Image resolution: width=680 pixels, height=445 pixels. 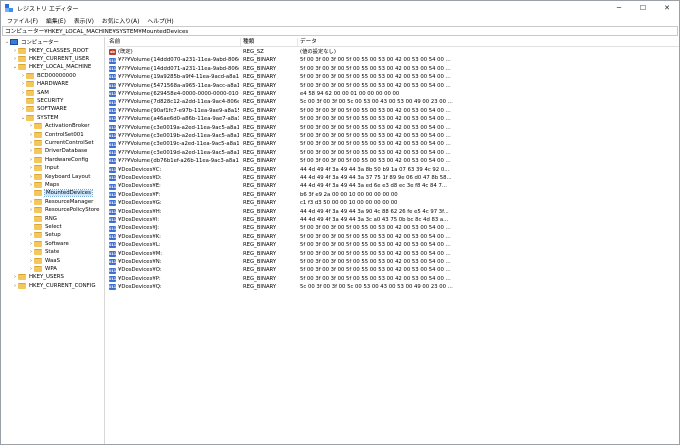 I want to click on menu-file: ファイル(F), so click(x=22, y=20).